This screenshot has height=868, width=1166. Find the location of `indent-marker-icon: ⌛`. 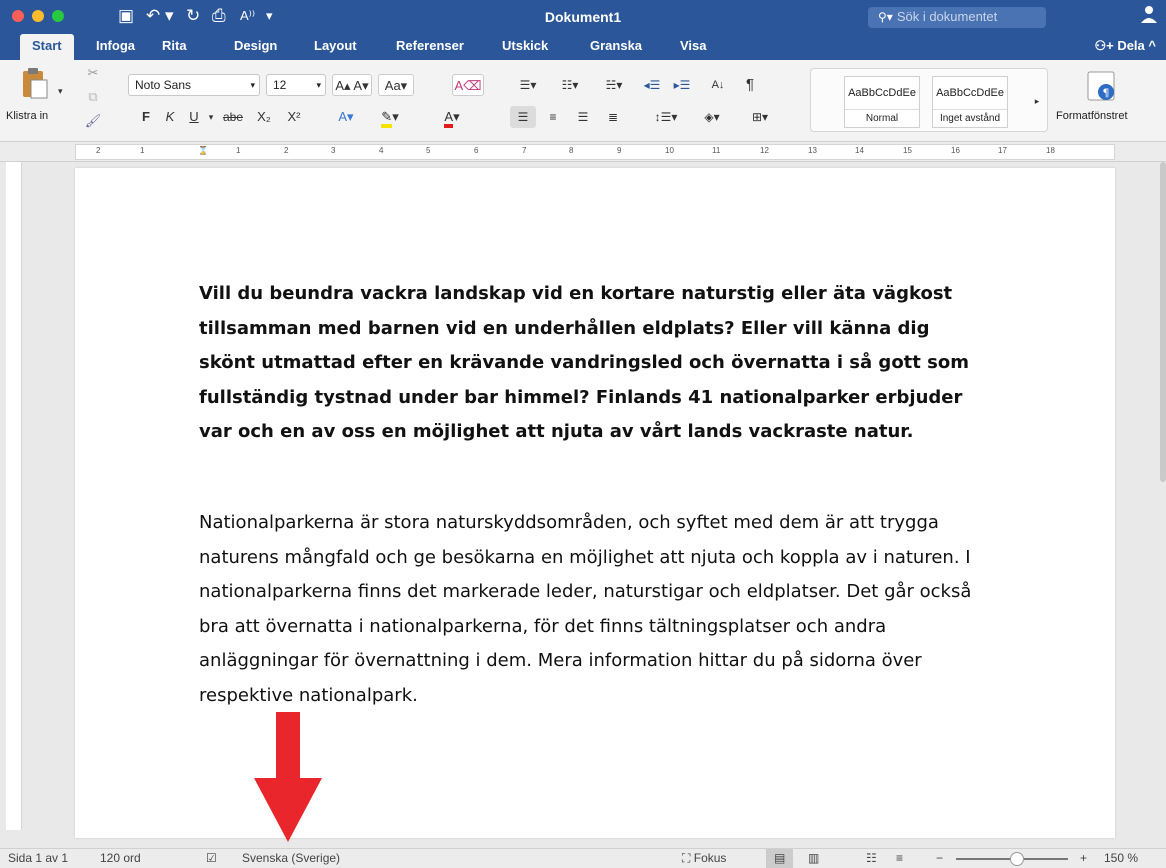

indent-marker-icon: ⌛ is located at coordinates (203, 150).